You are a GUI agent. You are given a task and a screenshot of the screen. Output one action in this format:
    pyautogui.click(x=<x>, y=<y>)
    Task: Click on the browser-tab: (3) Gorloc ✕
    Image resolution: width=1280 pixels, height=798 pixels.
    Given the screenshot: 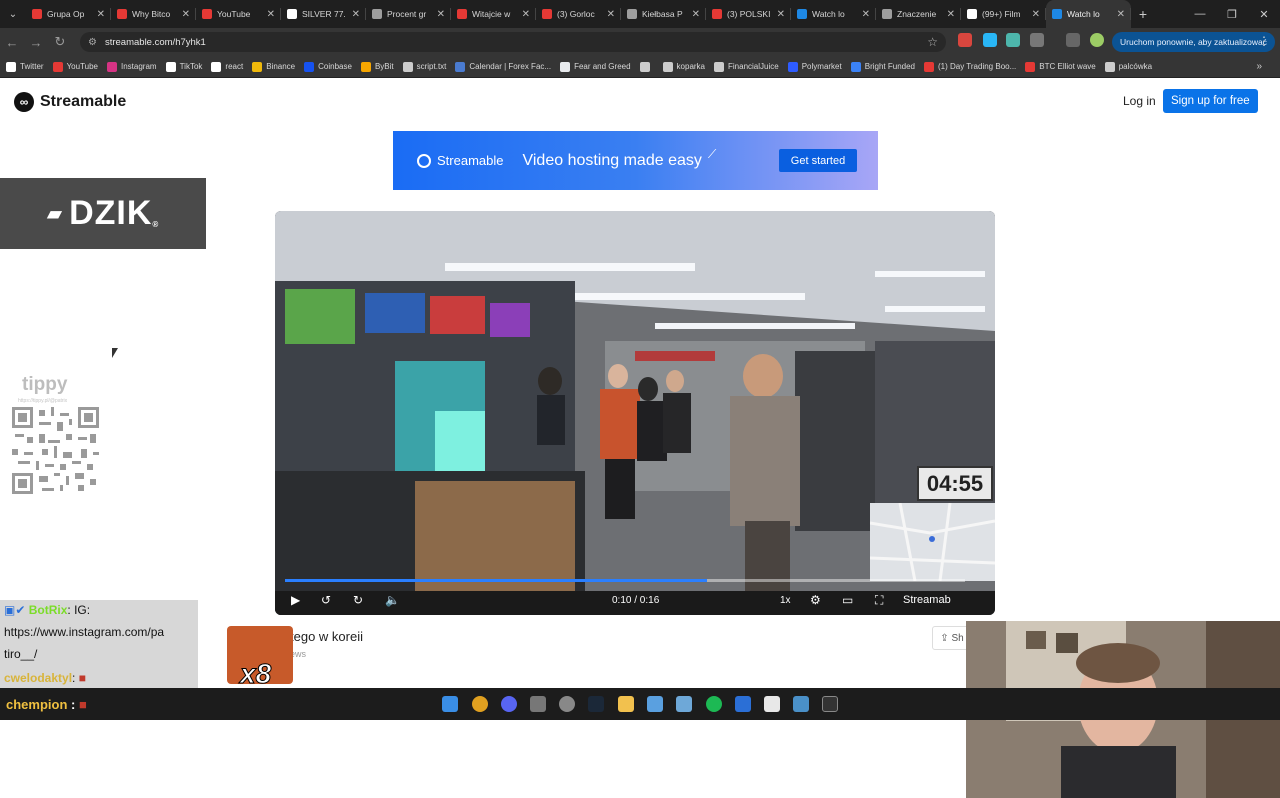 What is the action you would take?
    pyautogui.click(x=578, y=14)
    